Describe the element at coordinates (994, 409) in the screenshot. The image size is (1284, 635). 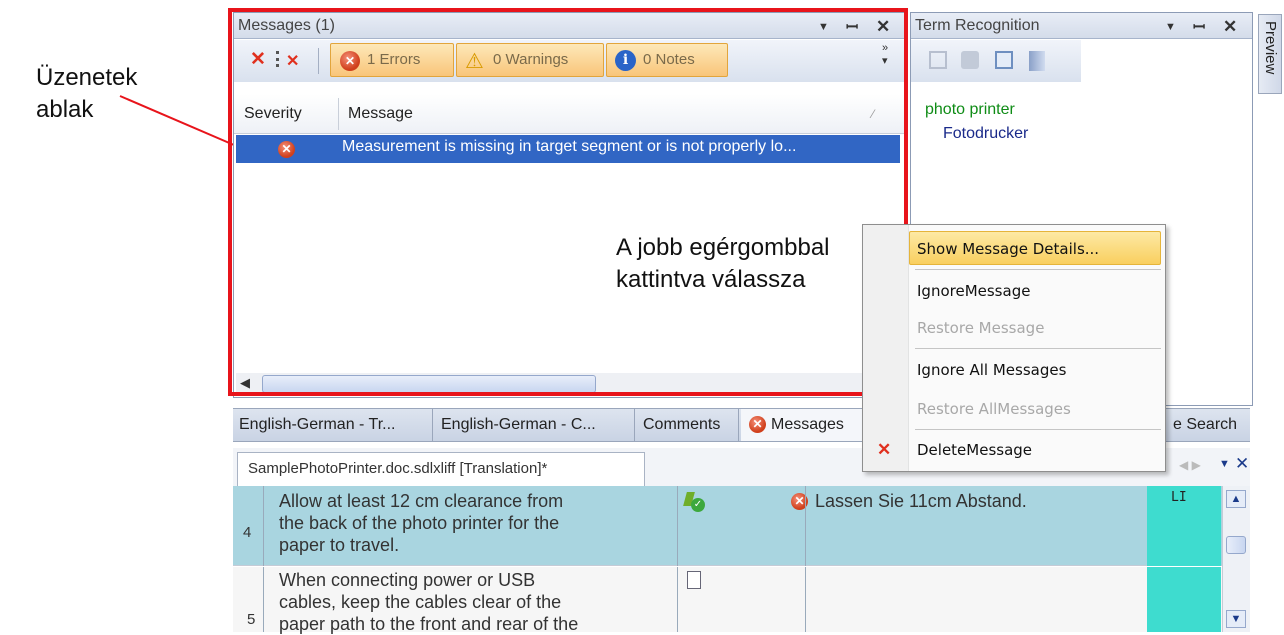
I see `menu-item-restore-all-messages: Restore AllMessages` at that location.